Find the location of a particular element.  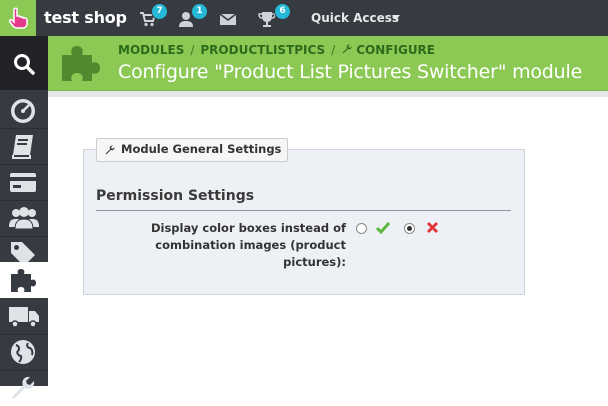

sidebar-item-catalog is located at coordinates (24, 146).